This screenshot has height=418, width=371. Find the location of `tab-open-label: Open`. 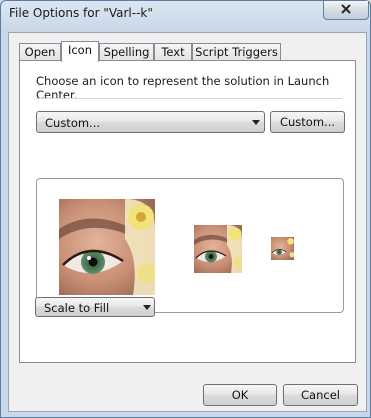

tab-open-label: Open is located at coordinates (40, 52).